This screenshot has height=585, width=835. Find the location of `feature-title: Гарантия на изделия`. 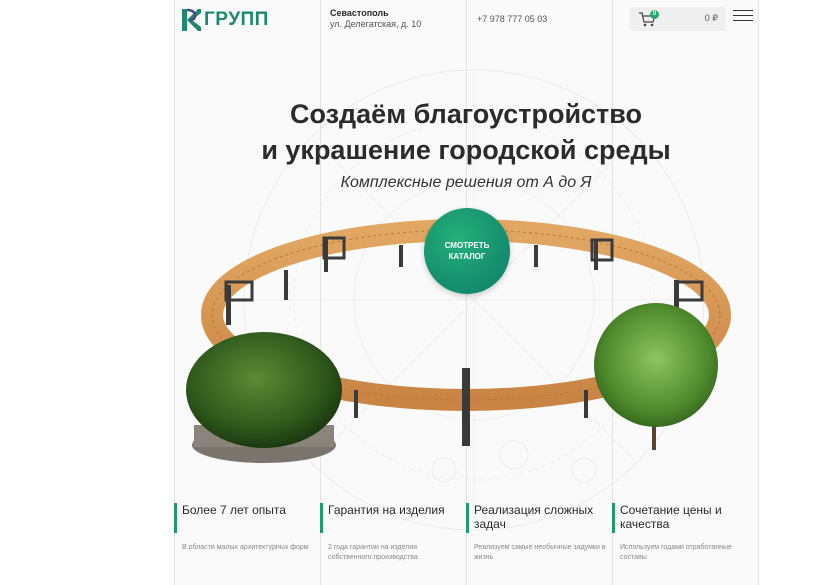

feature-title: Гарантия на изделия is located at coordinates (386, 510).